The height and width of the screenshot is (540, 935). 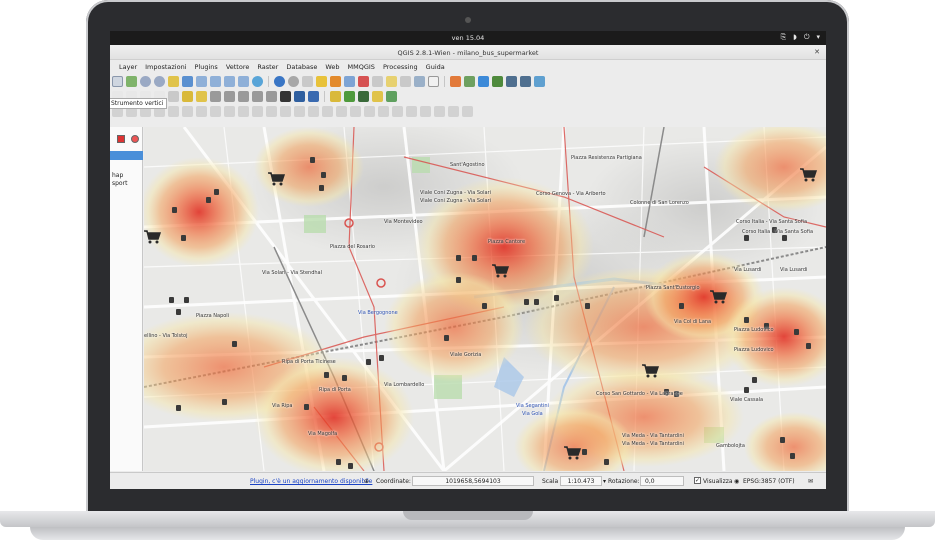 I want to click on add-oracle-icon, so click(x=313, y=96).